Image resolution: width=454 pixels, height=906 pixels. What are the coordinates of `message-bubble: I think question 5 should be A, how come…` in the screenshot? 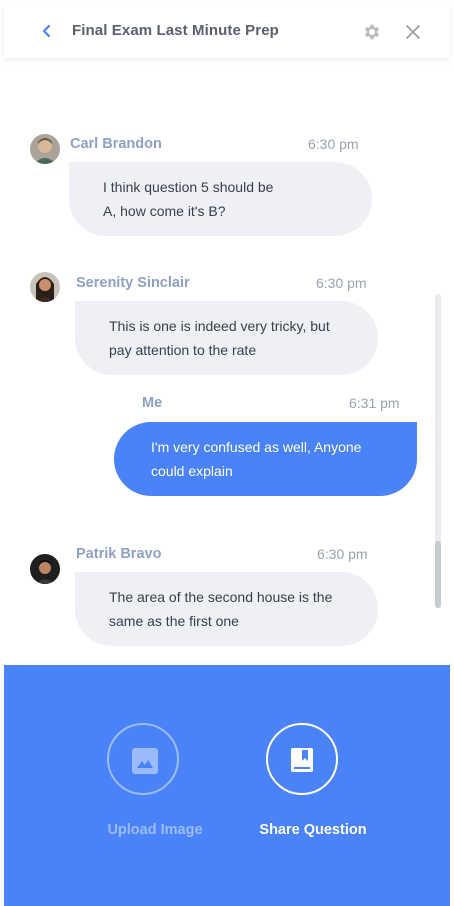 It's located at (220, 199).